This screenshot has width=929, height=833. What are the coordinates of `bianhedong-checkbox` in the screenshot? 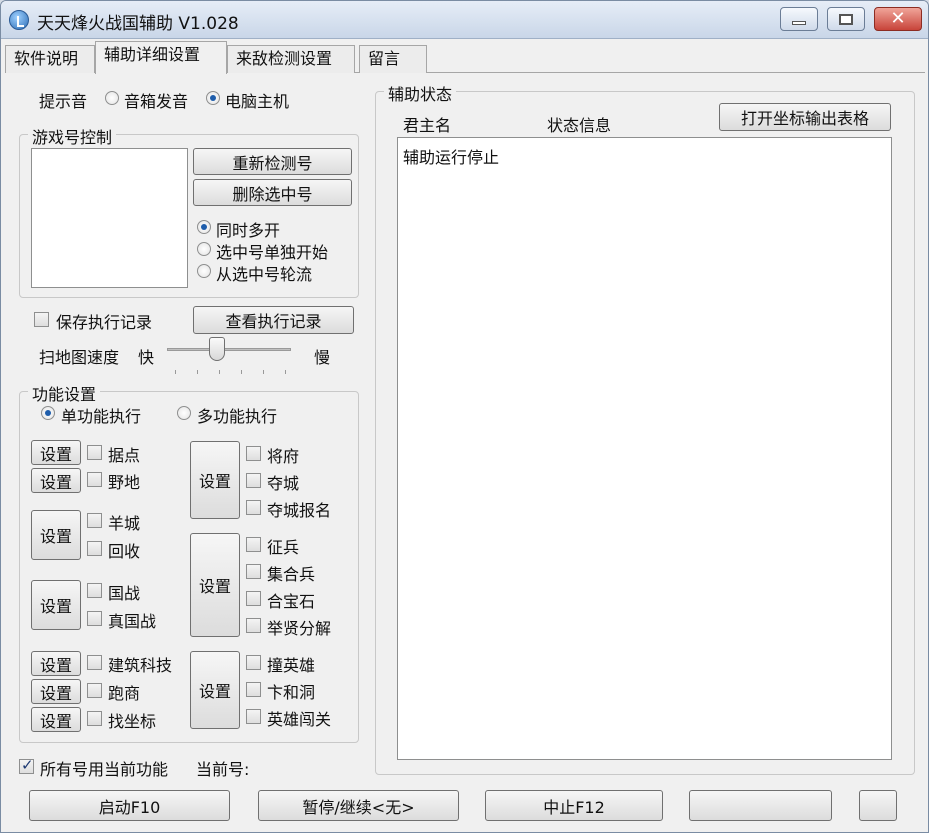 It's located at (253, 689).